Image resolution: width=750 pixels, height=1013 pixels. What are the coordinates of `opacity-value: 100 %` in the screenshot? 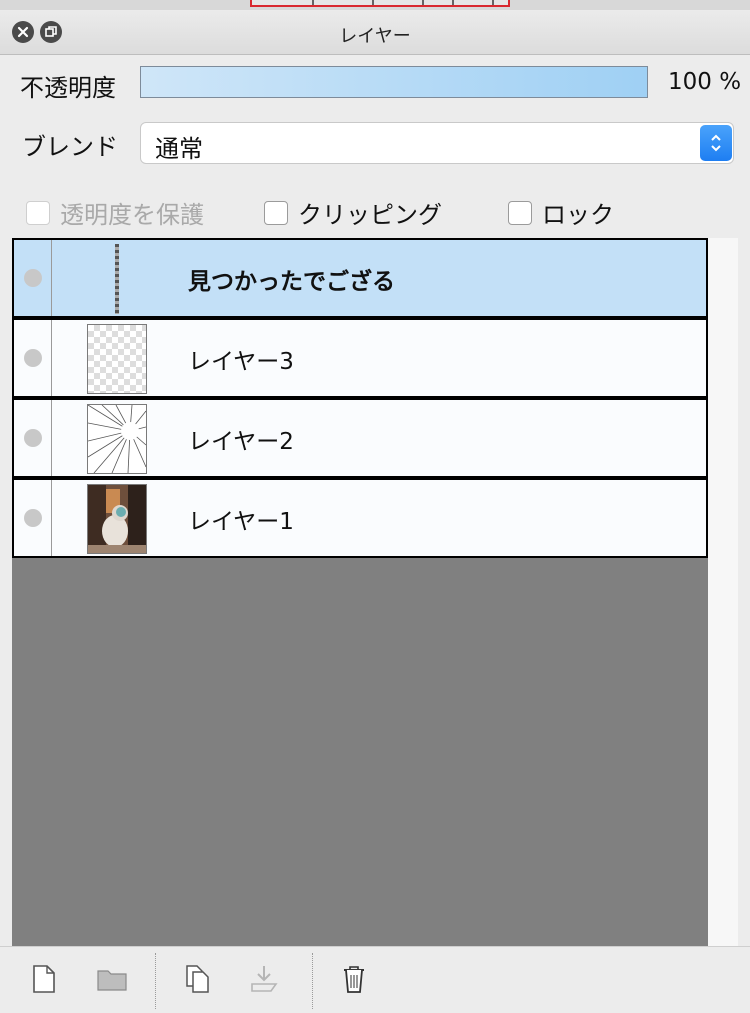 It's located at (705, 82).